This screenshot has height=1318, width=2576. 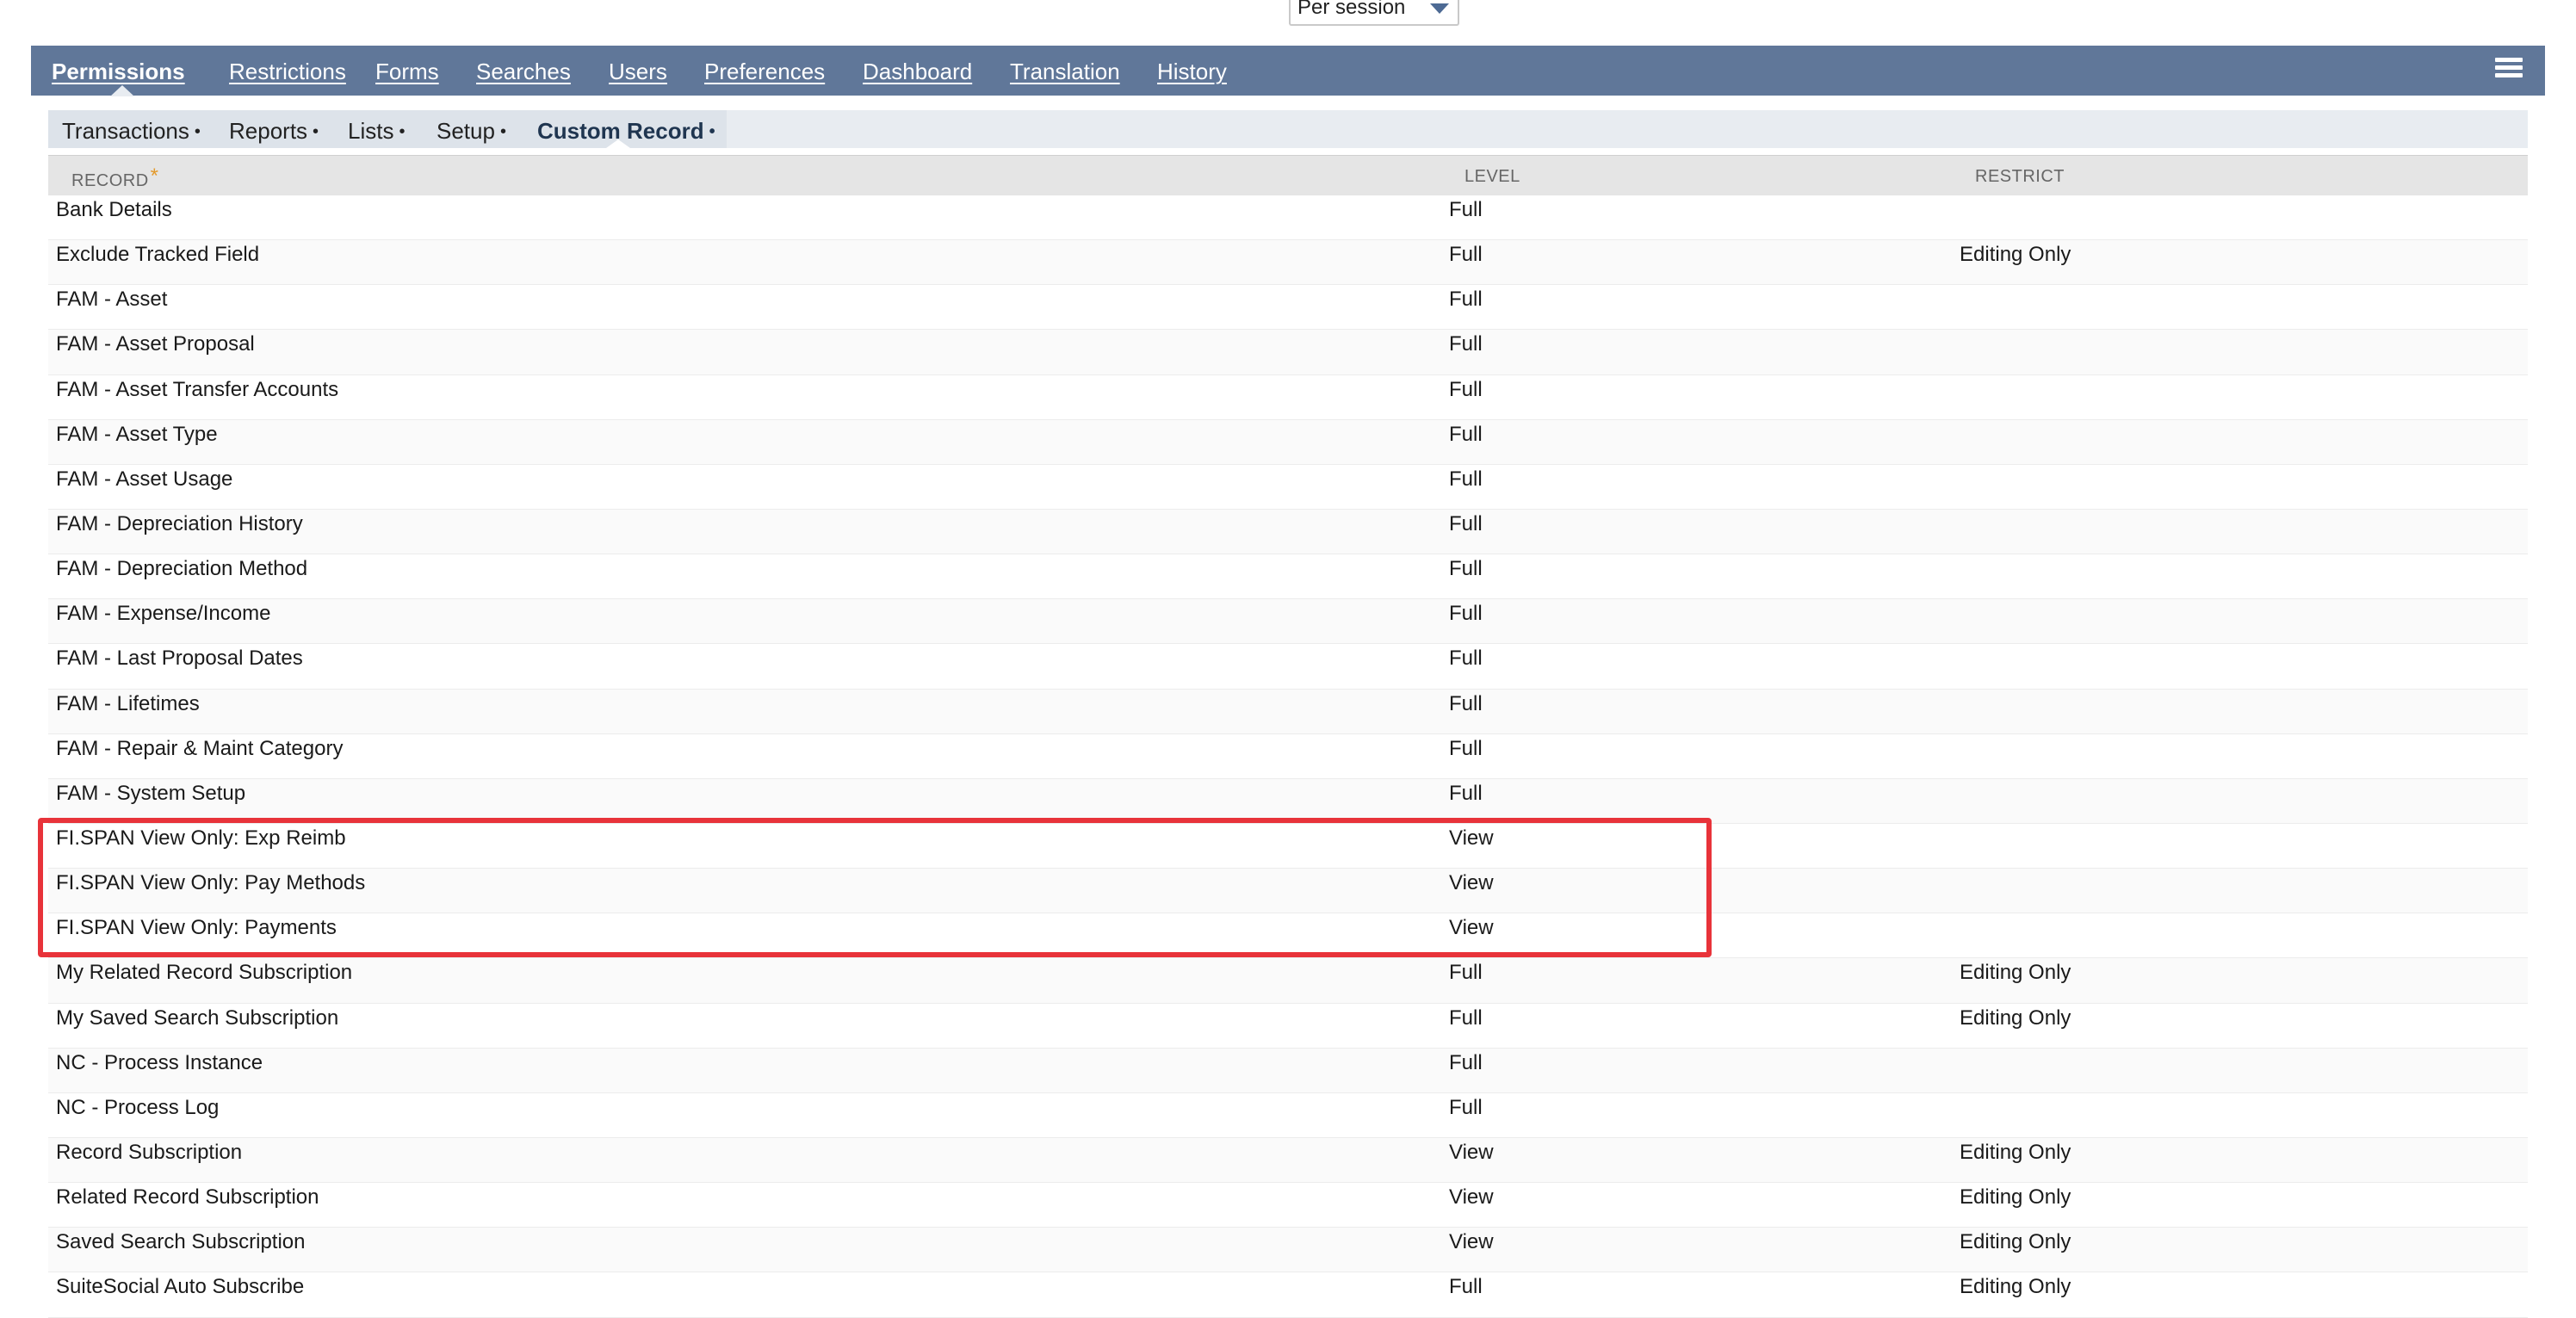 I want to click on record-cell: FAM - Asset, so click(x=112, y=300).